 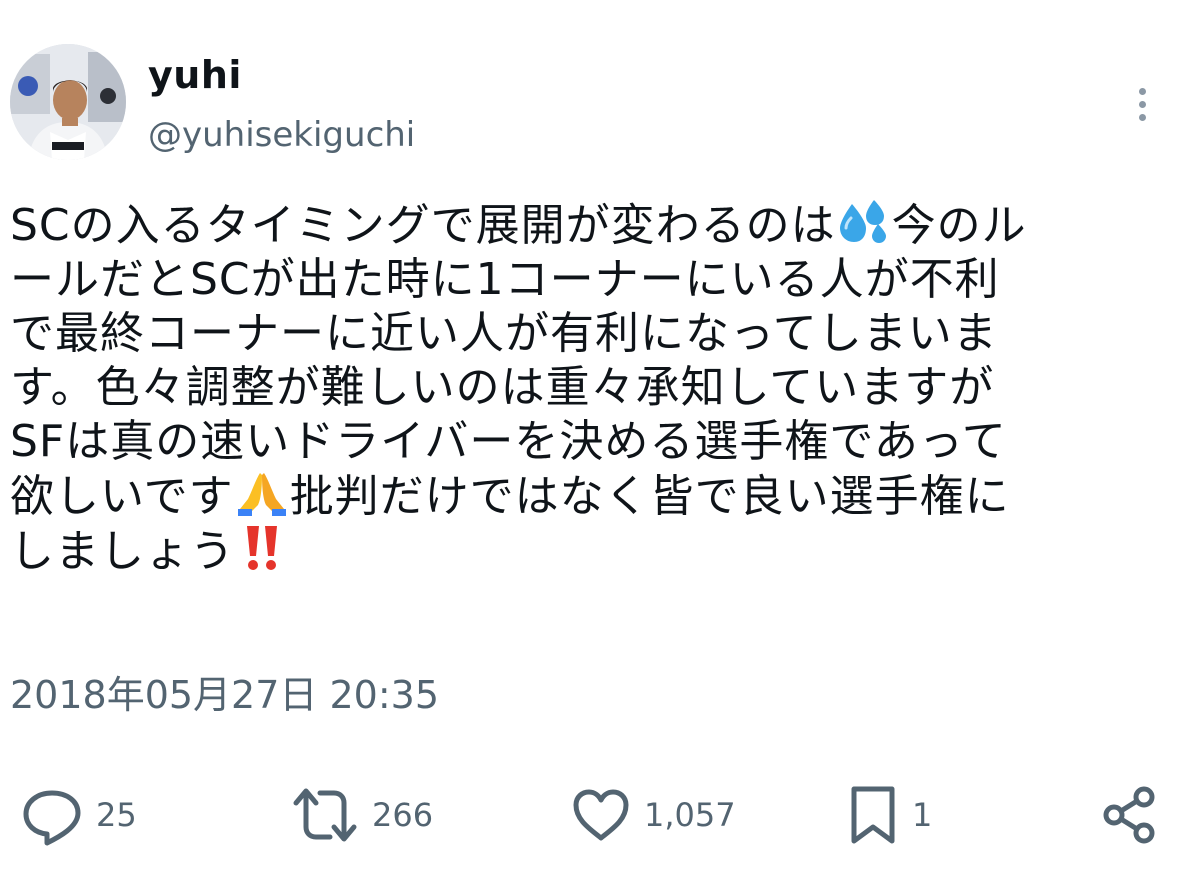 What do you see at coordinates (281, 135) in the screenshot?
I see `user-handle: @yuhisekiguchi` at bounding box center [281, 135].